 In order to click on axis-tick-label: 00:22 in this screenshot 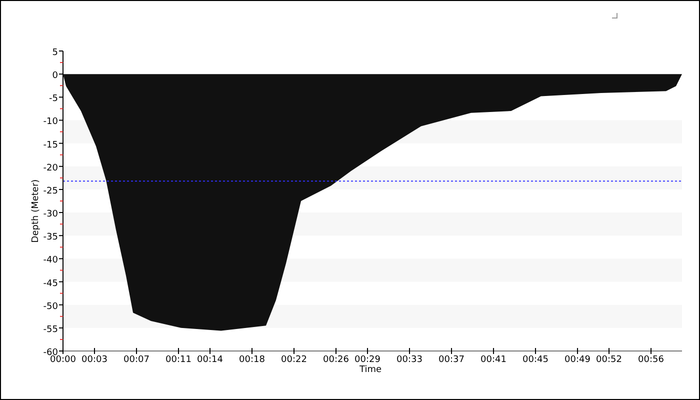, I will do `click(294, 360)`.